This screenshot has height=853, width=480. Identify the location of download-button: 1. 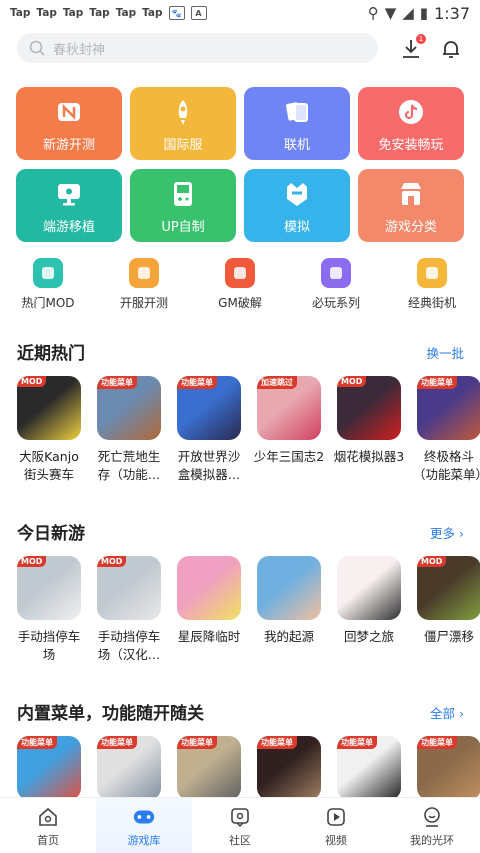
(412, 48).